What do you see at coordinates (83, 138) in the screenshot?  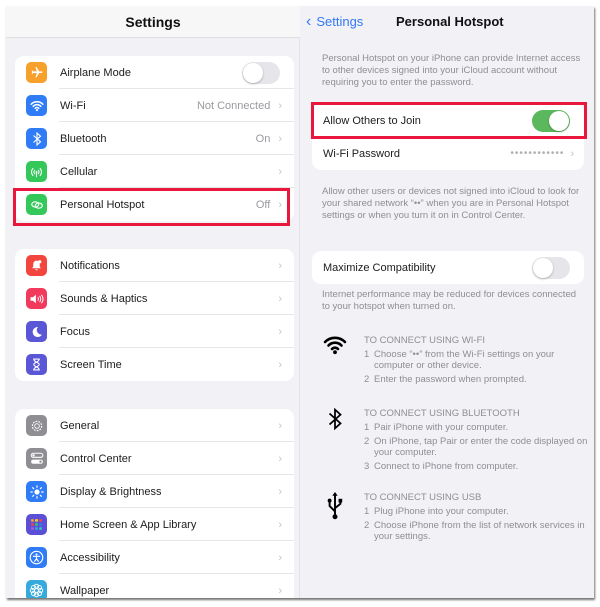 I see `row-label: Bluetooth` at bounding box center [83, 138].